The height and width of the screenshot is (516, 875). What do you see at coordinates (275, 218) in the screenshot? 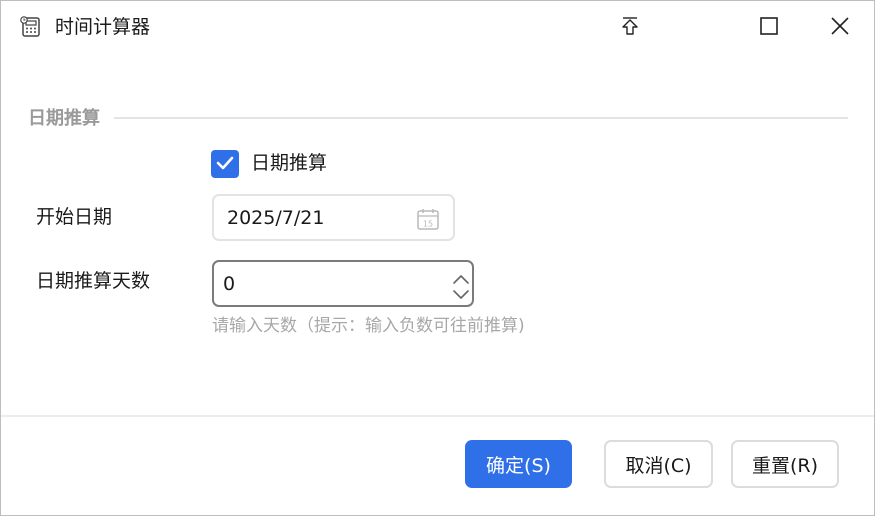
I see `start-date-value: 2025/7/21` at bounding box center [275, 218].